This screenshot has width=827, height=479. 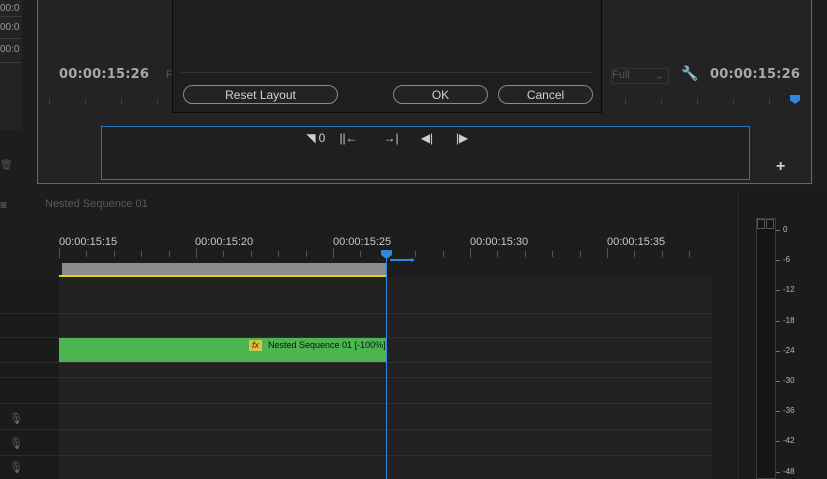 What do you see at coordinates (780, 167) in the screenshot?
I see `add-button: +` at bounding box center [780, 167].